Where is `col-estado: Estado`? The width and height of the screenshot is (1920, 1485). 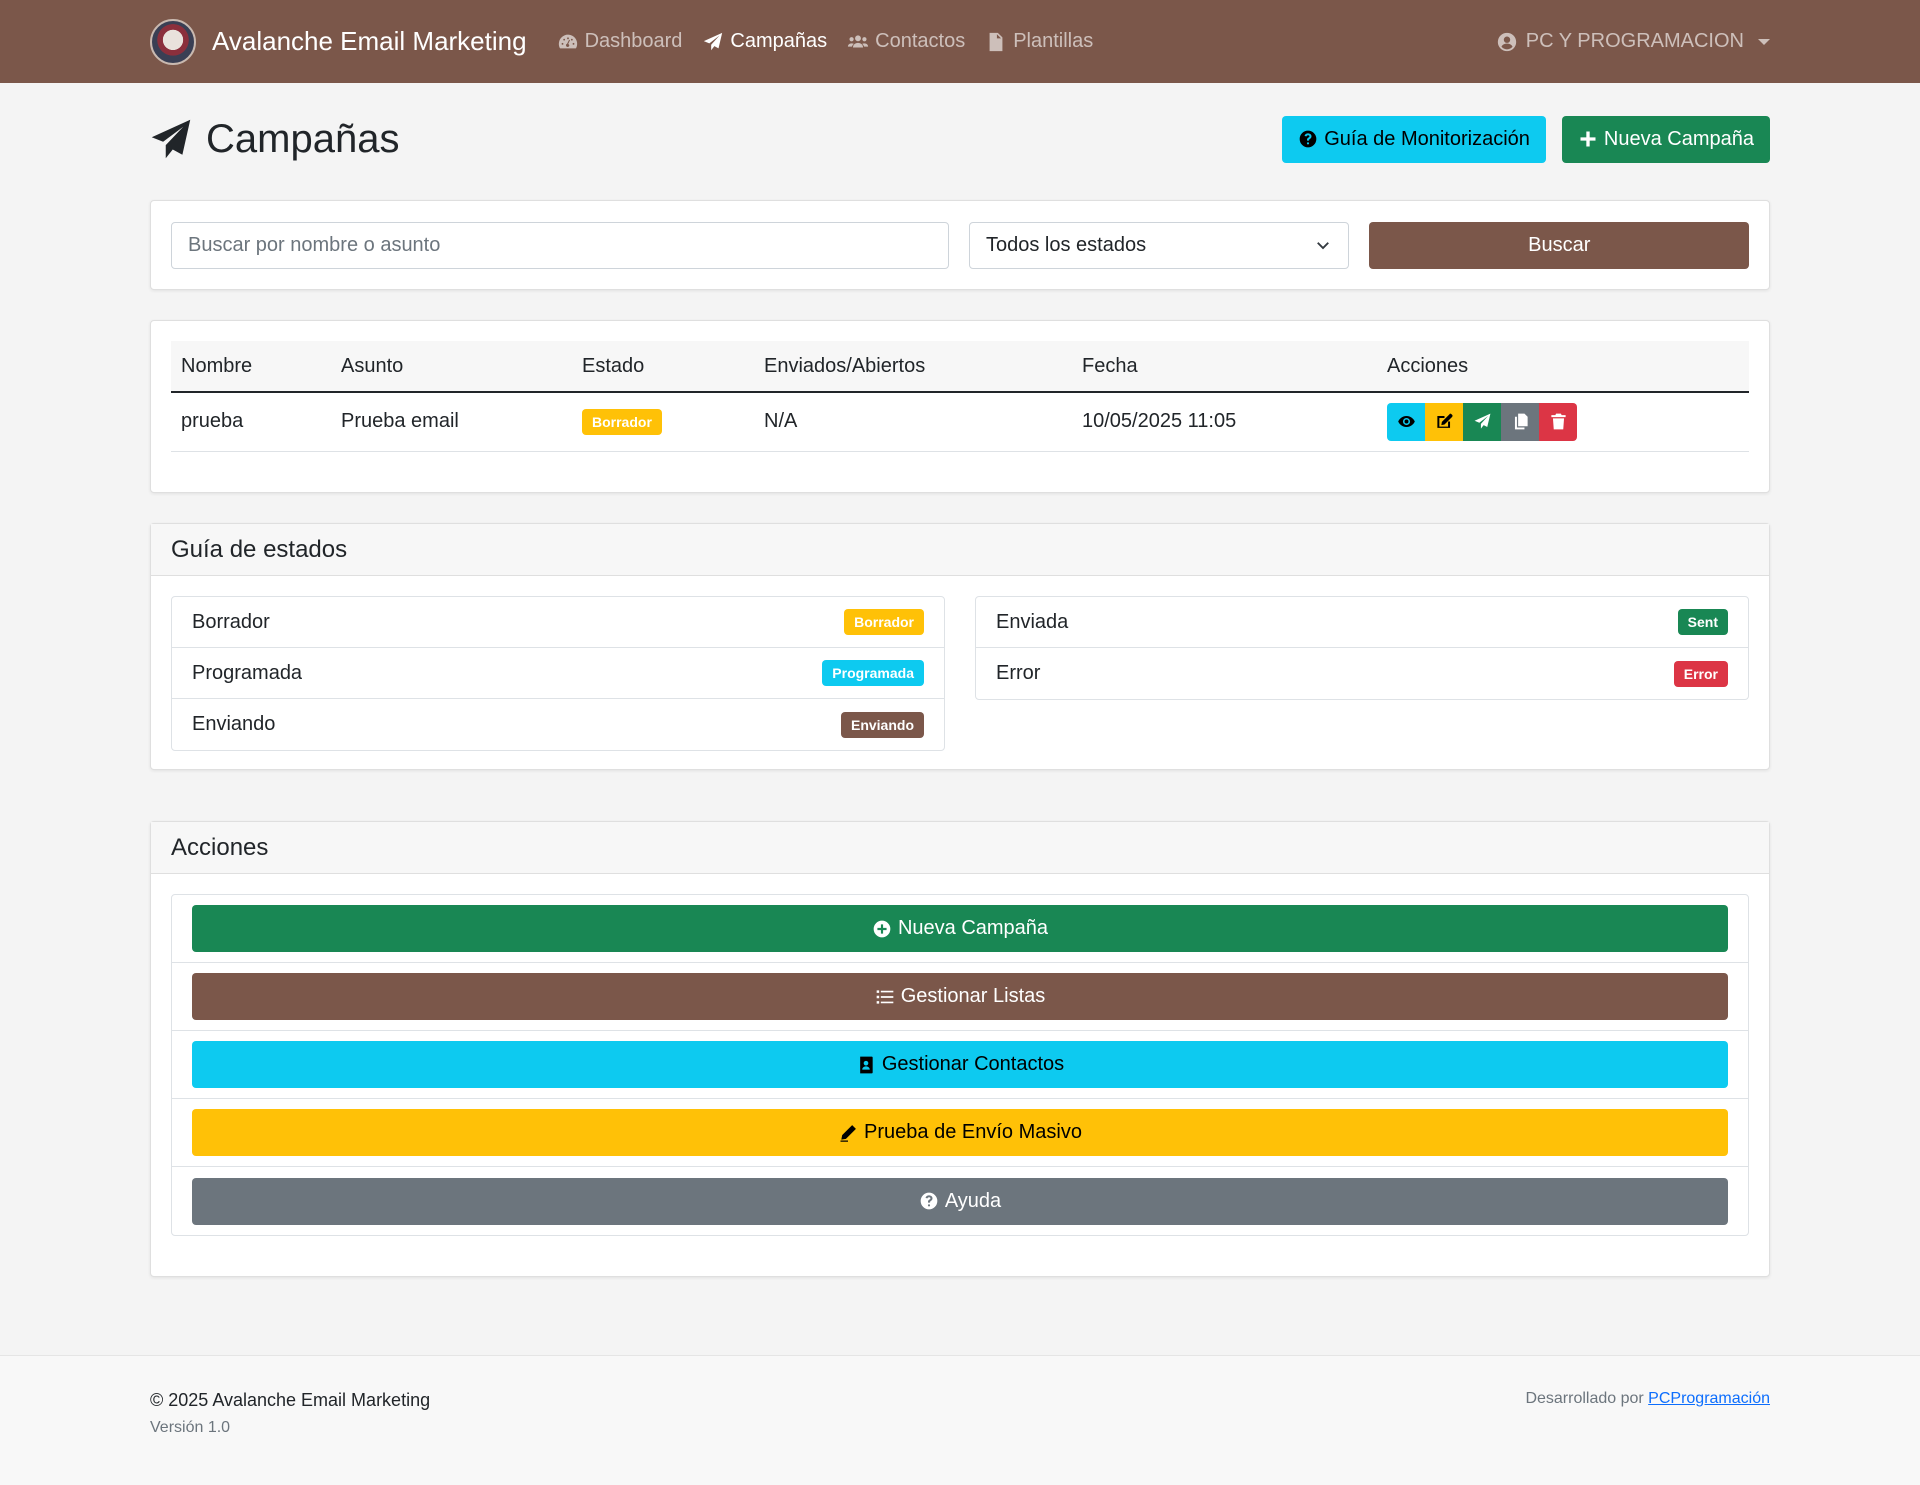
col-estado: Estado is located at coordinates (663, 367).